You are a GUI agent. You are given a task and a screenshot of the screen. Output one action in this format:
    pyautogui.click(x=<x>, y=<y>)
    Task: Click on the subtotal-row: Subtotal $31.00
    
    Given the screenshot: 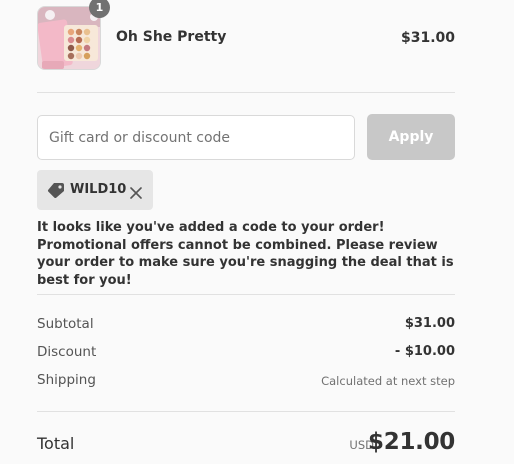 What is the action you would take?
    pyautogui.click(x=246, y=326)
    